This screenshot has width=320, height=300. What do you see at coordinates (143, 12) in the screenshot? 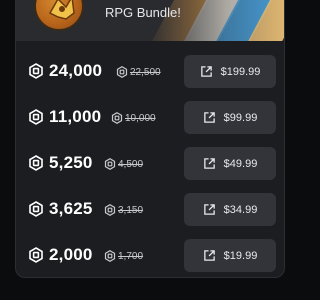
I see `bundle-title: RPG Bundle!` at bounding box center [143, 12].